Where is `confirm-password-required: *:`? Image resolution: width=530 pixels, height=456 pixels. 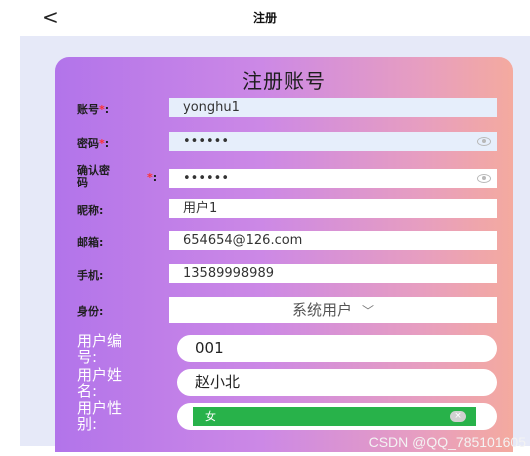
confirm-password-required: *: is located at coordinates (152, 177).